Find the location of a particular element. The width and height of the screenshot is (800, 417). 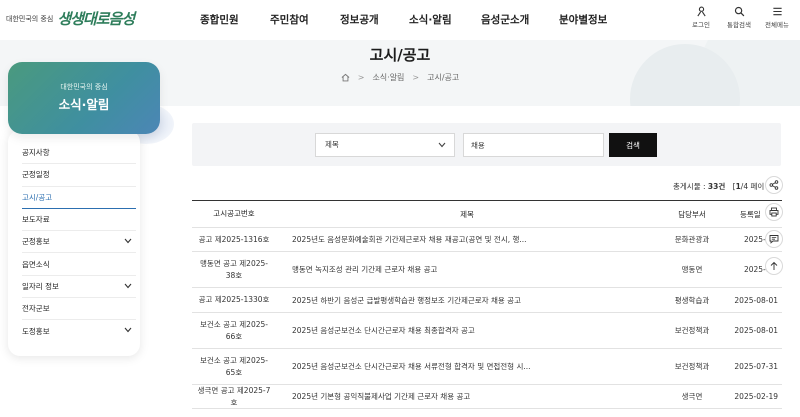

nav-item-fields: 분야별정보 is located at coordinates (594, 19).